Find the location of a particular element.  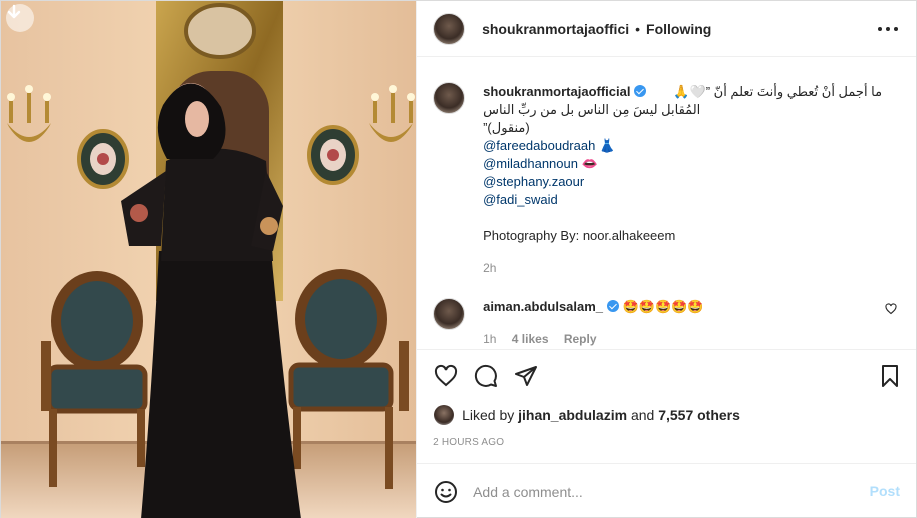

like-button is located at coordinates (446, 376).